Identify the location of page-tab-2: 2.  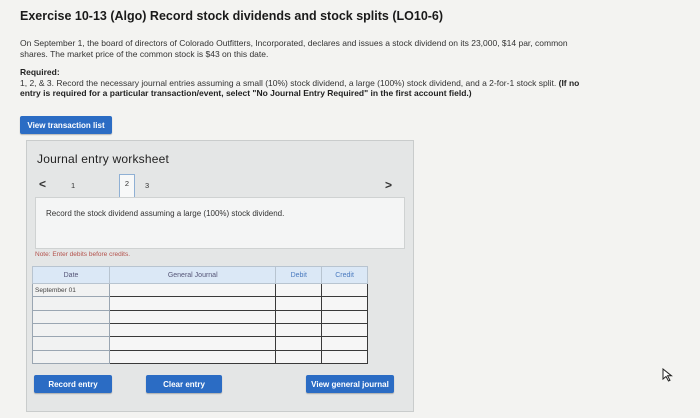
(127, 186).